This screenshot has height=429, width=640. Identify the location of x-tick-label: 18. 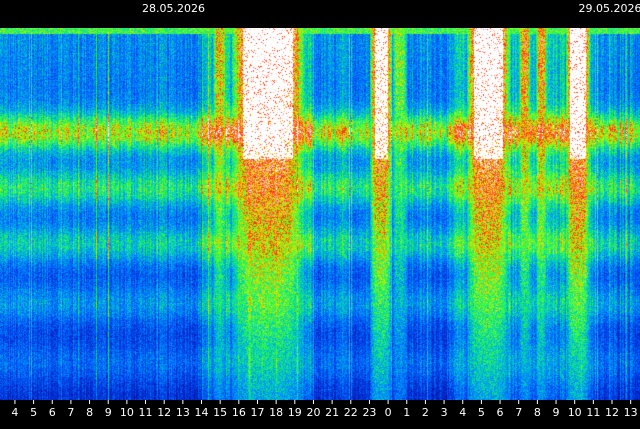
(276, 412).